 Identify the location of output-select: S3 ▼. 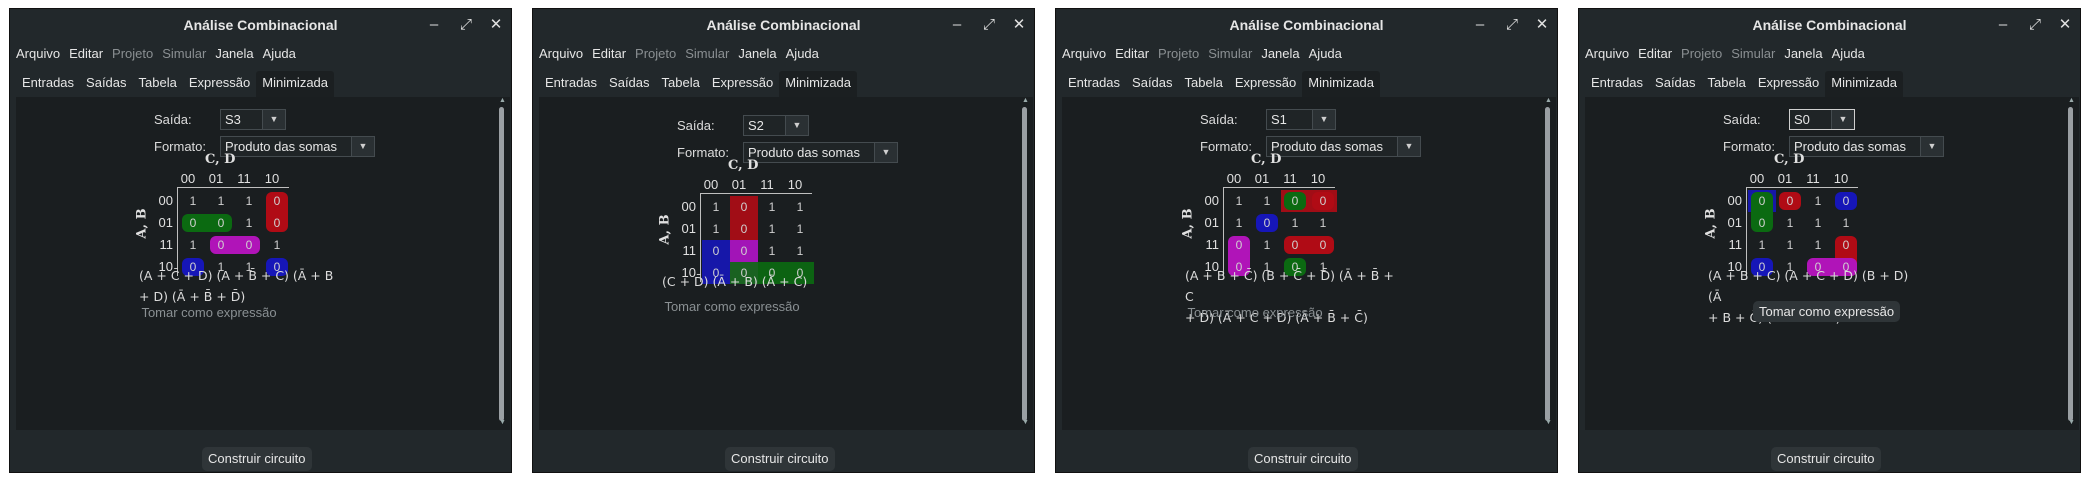
(253, 119).